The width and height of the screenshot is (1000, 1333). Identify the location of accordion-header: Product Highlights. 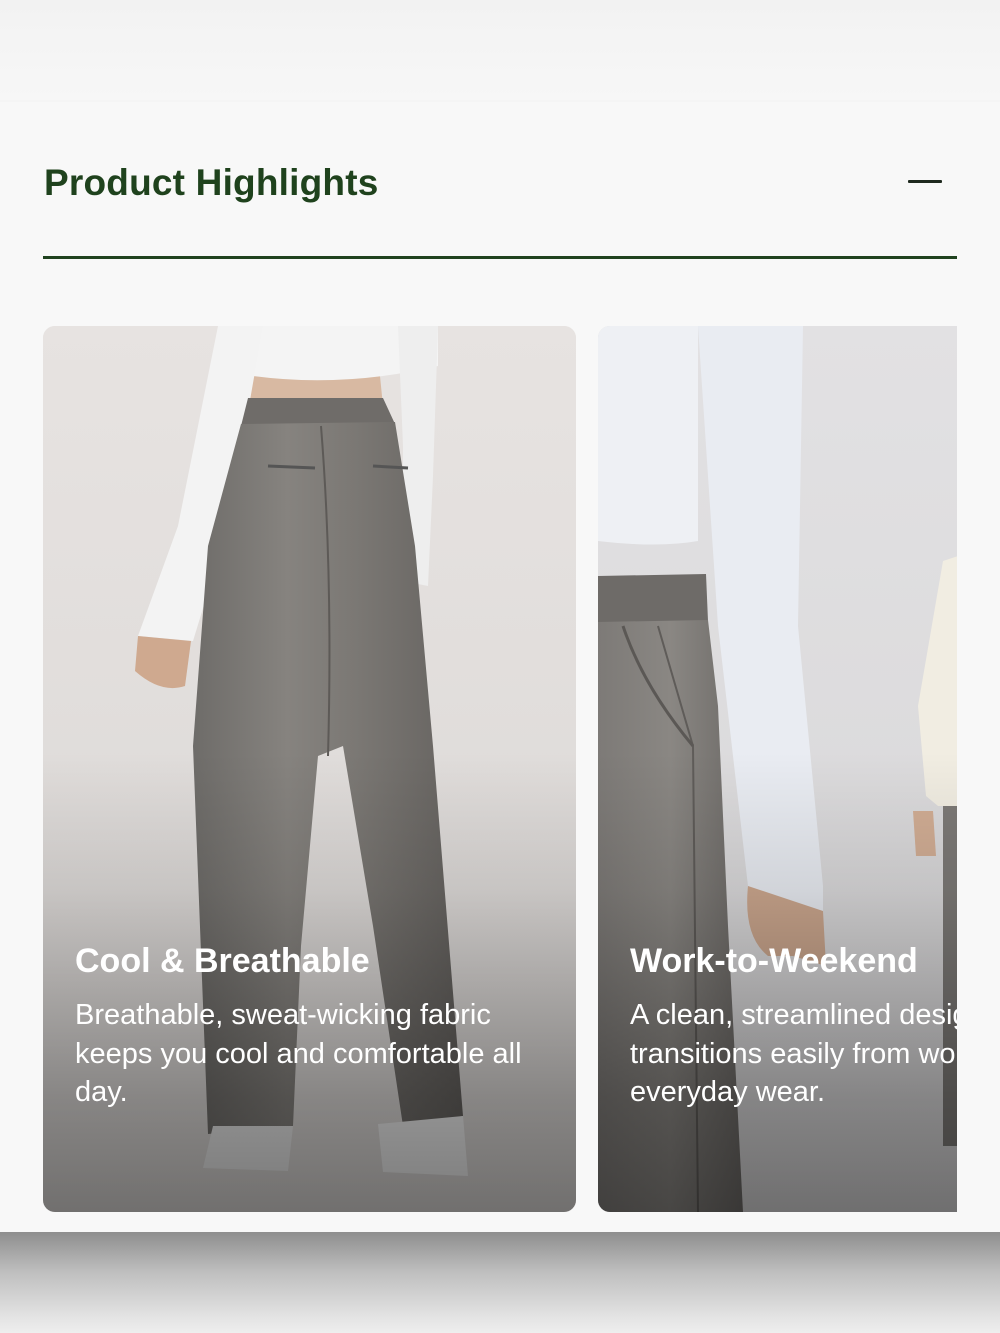
(500, 180).